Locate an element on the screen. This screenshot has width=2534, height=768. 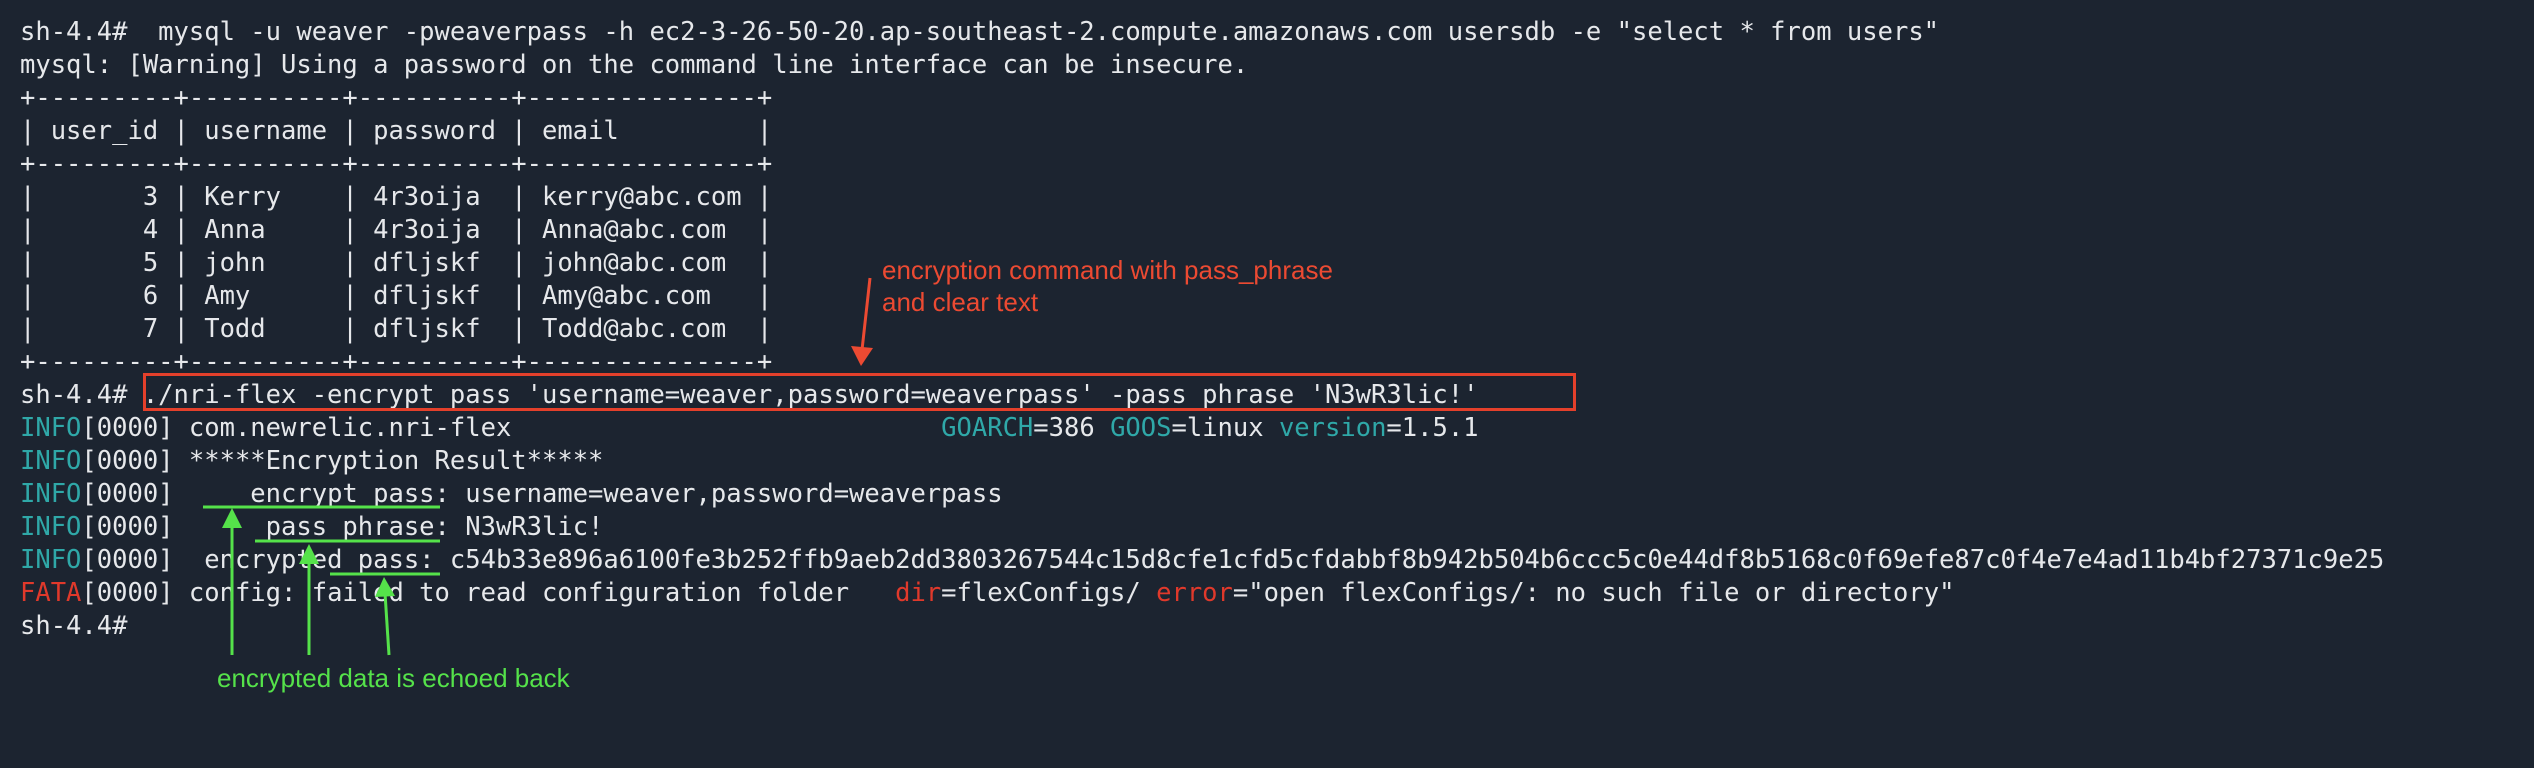
table-row: | 6 | Amy | dfljskf | Amy@abc.com | is located at coordinates (396, 296).